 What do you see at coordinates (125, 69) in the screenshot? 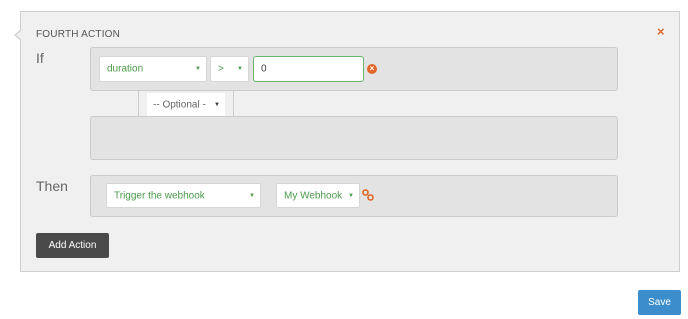
I see `field-select-value: duration` at bounding box center [125, 69].